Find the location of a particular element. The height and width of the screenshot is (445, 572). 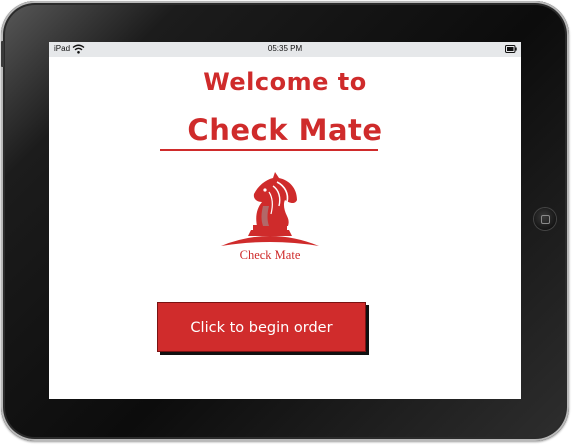

check-mate-logo: Check Mate is located at coordinates (270, 220).